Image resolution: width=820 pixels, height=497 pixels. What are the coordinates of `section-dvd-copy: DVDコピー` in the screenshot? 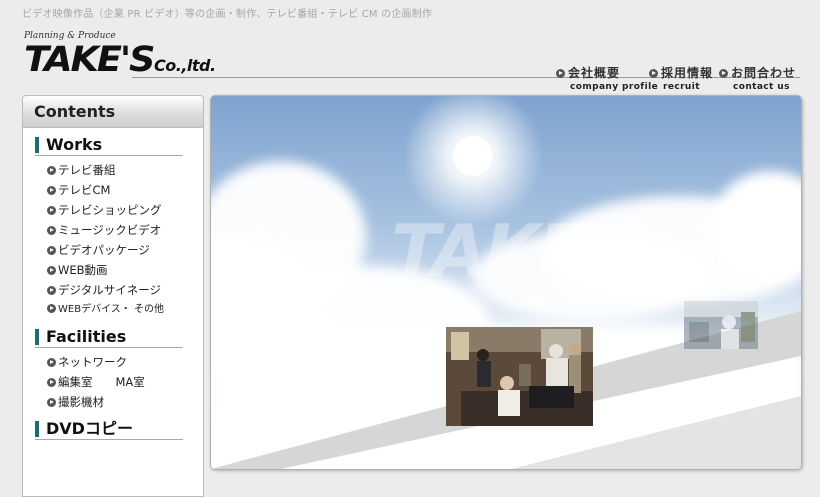 It's located at (113, 430).